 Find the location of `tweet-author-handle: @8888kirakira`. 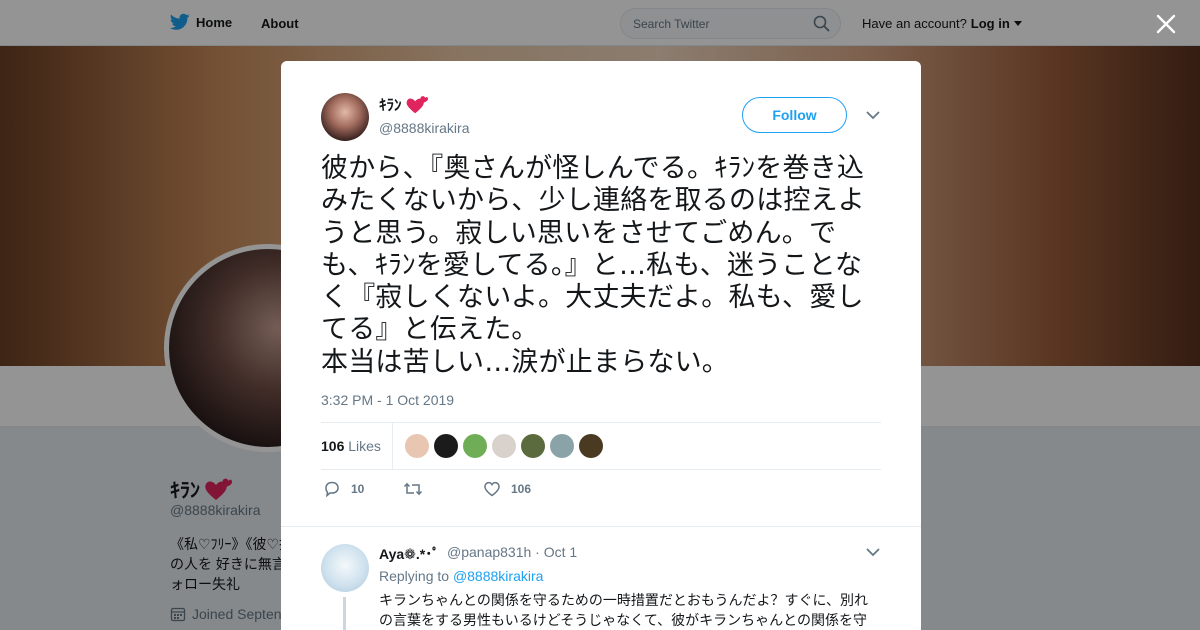

tweet-author-handle: @8888kirakira is located at coordinates (424, 128).